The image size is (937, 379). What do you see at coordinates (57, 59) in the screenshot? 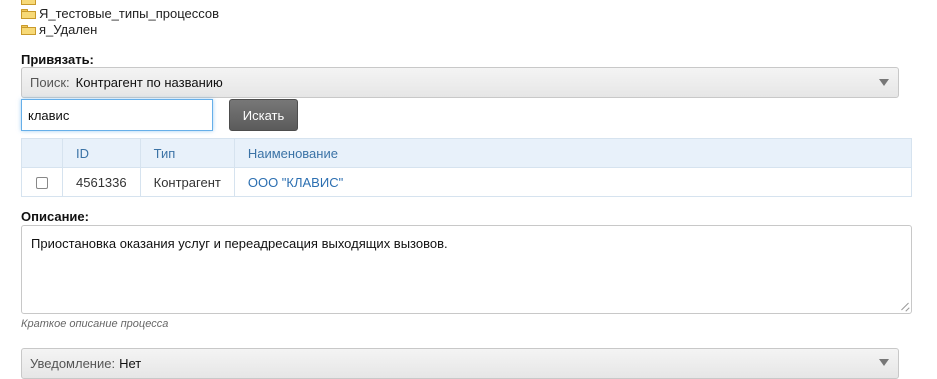
I see `bind-label: Привязать:` at bounding box center [57, 59].